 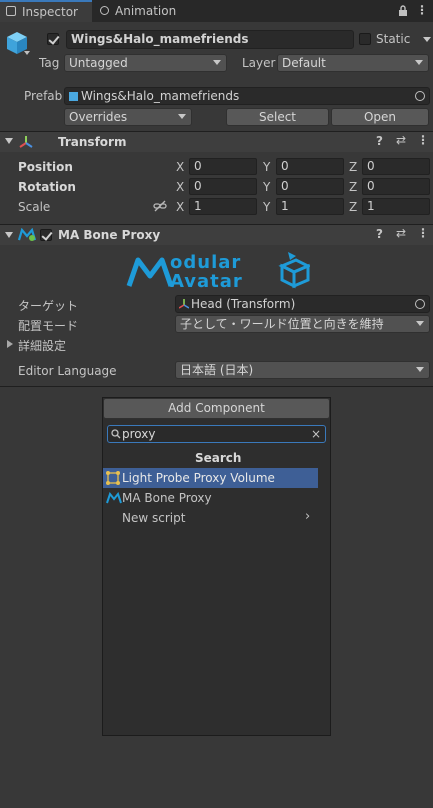 I want to click on tag-value: Untagged, so click(x=98, y=63).